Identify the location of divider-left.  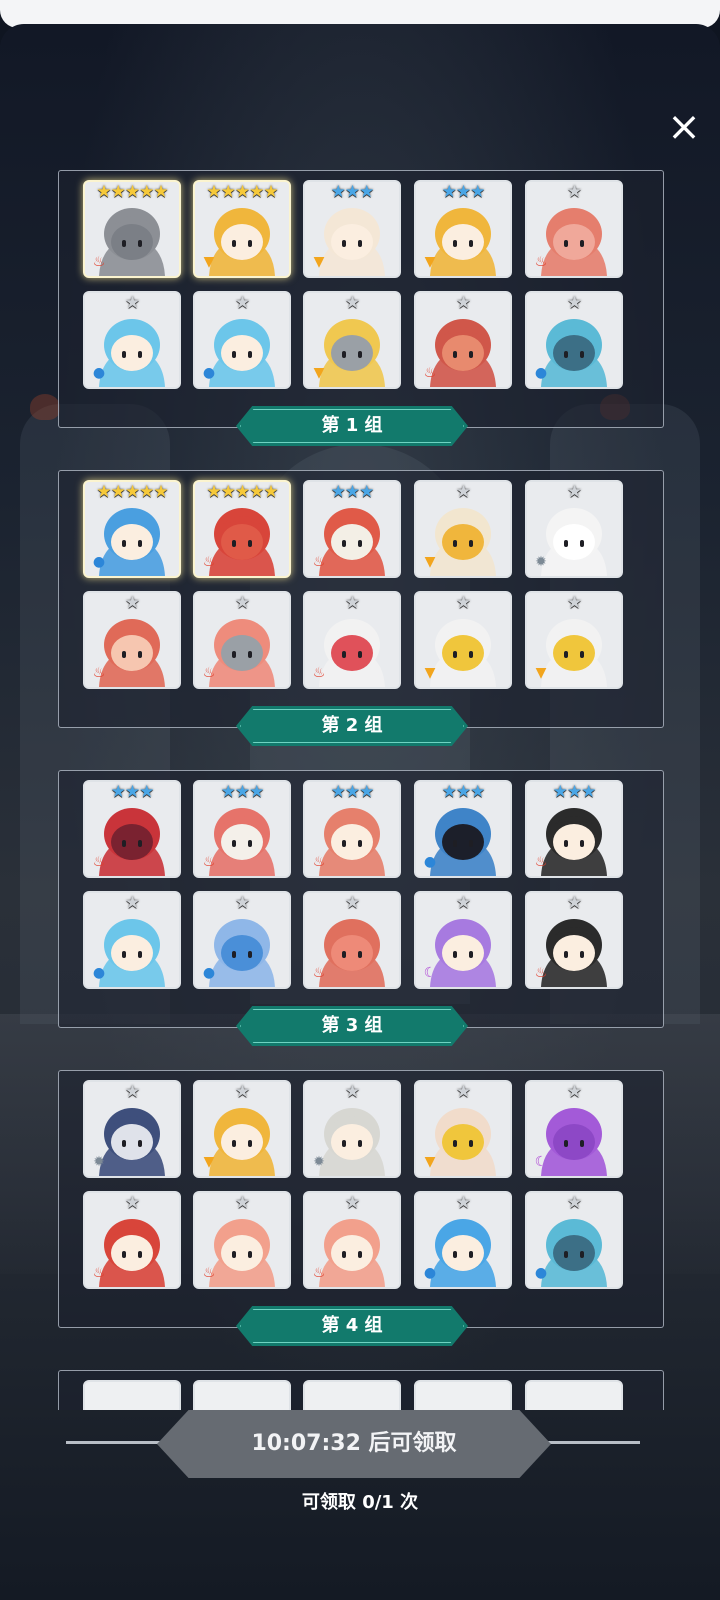
(115, 1442).